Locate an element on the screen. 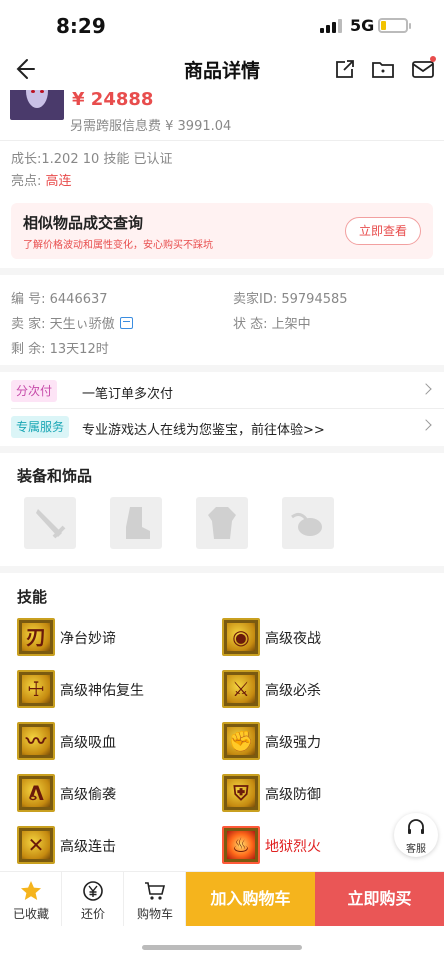  skill-combo-icon: ✕ is located at coordinates (36, 845).